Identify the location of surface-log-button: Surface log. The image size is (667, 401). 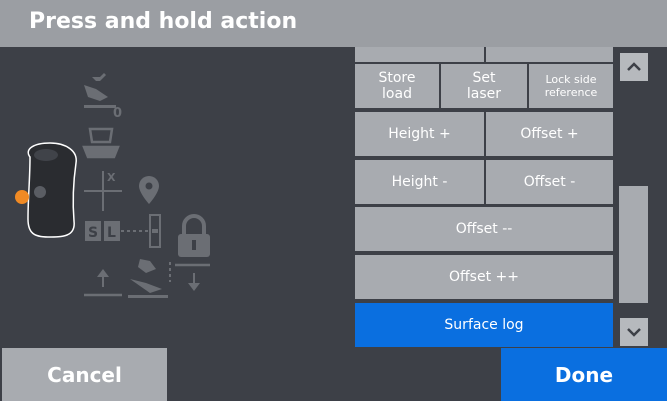
(484, 325).